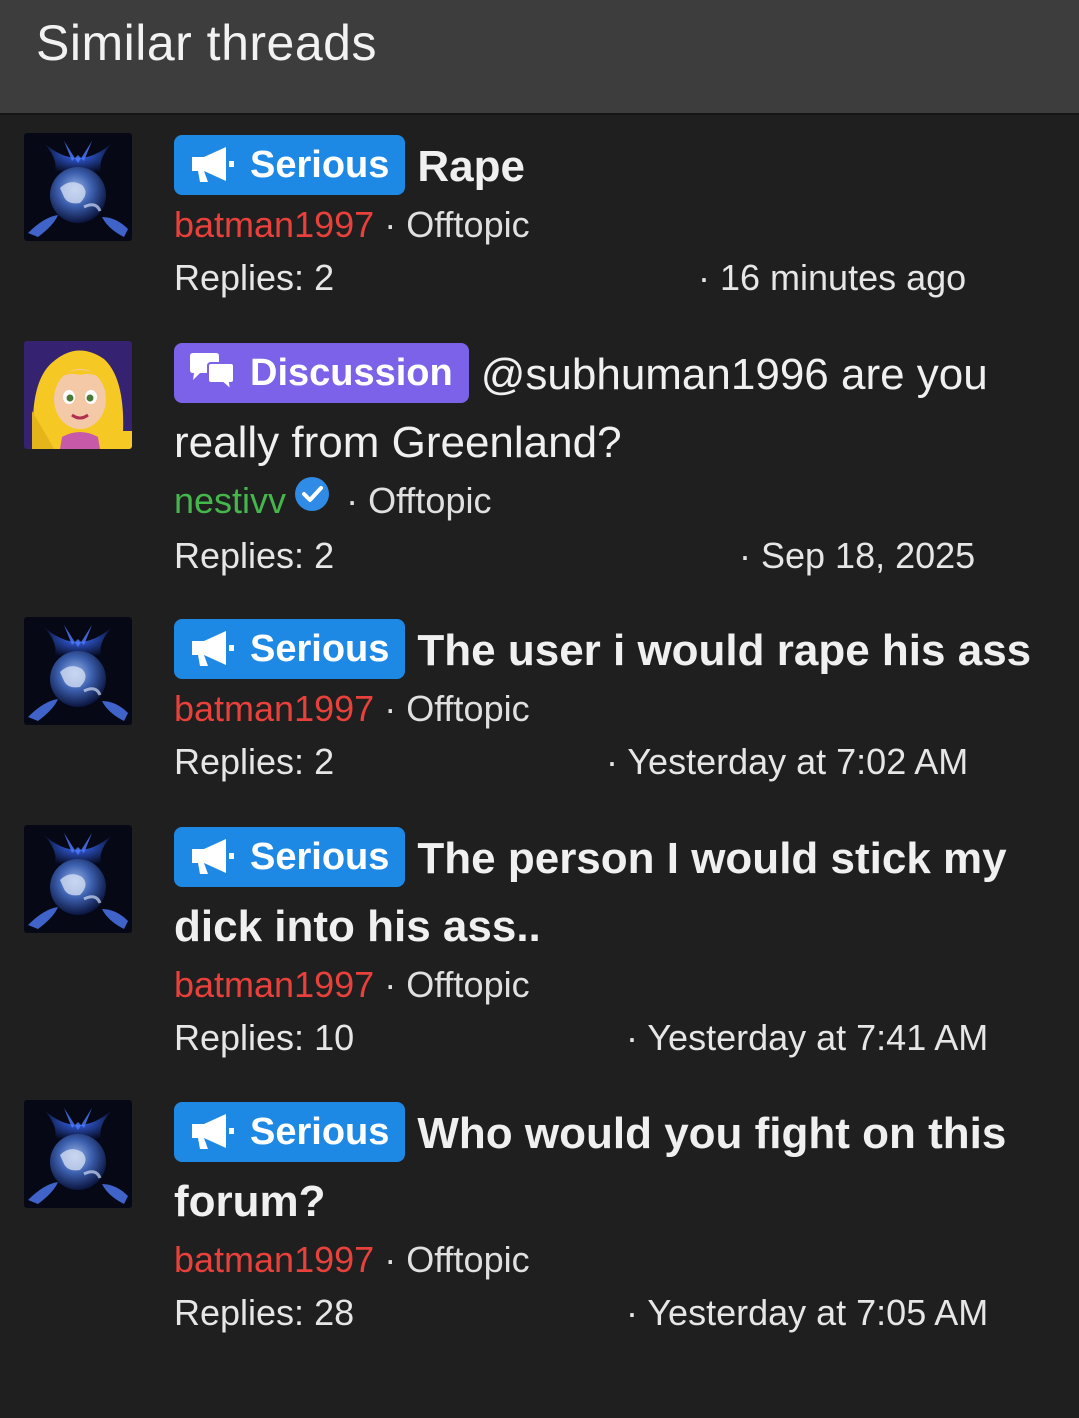 The height and width of the screenshot is (1418, 1079). What do you see at coordinates (609, 279) in the screenshot?
I see `thread-stats: Replies: 2 · 16 minutes ago` at bounding box center [609, 279].